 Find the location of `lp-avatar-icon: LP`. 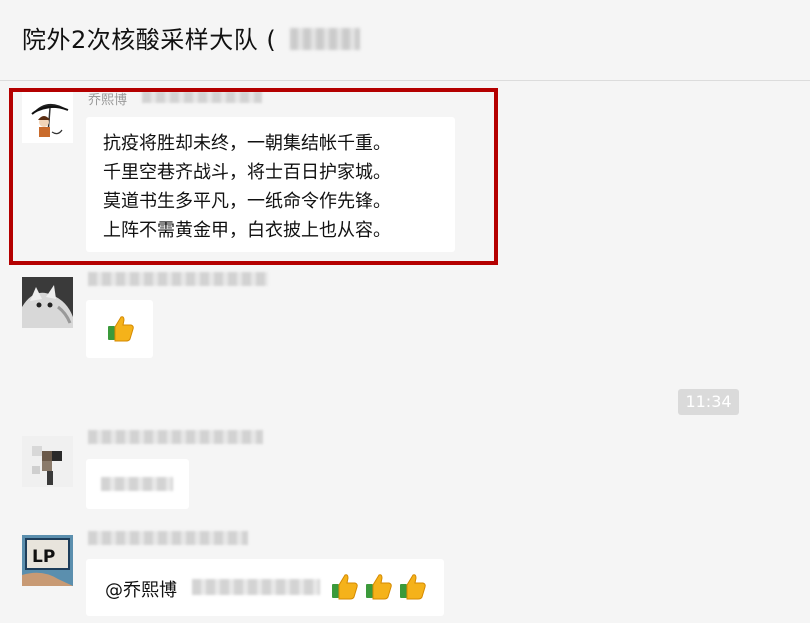

lp-avatar-icon: LP is located at coordinates (47, 560).